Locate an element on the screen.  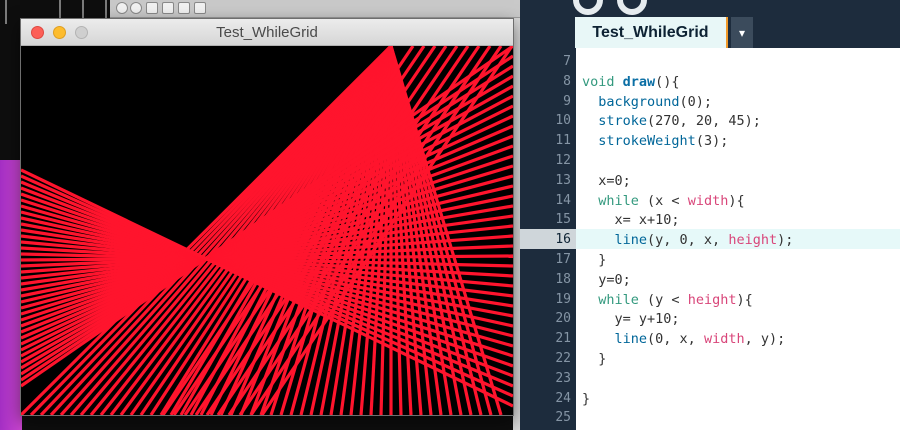
code-line: while (y < height){ is located at coordinates (667, 300).